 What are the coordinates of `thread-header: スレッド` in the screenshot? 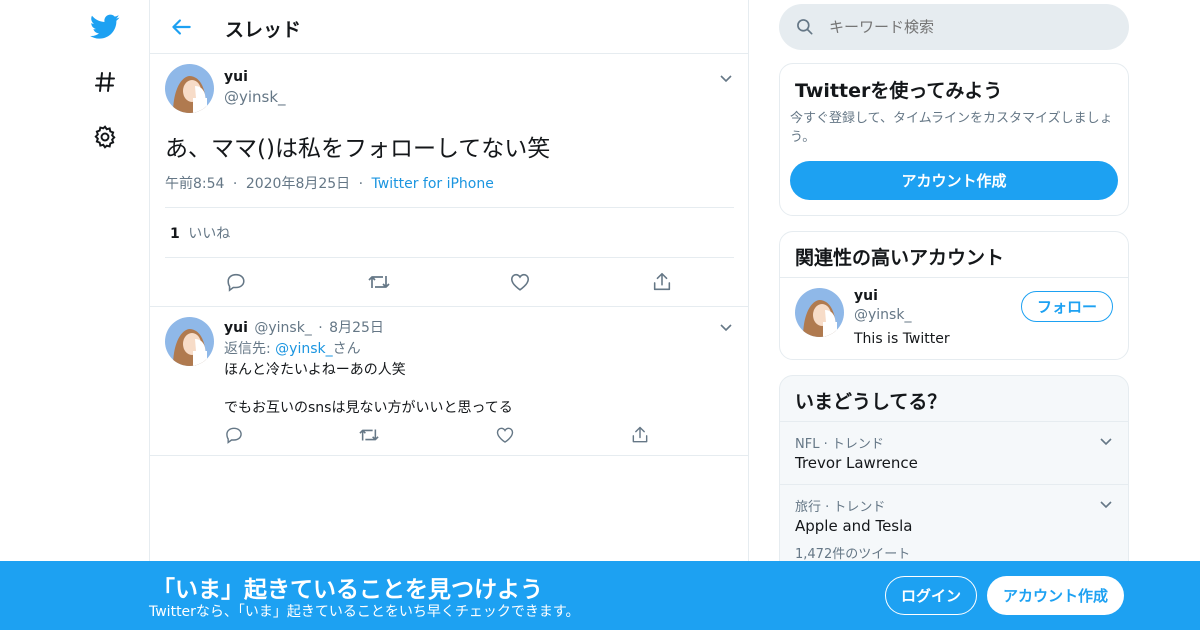 It's located at (449, 27).